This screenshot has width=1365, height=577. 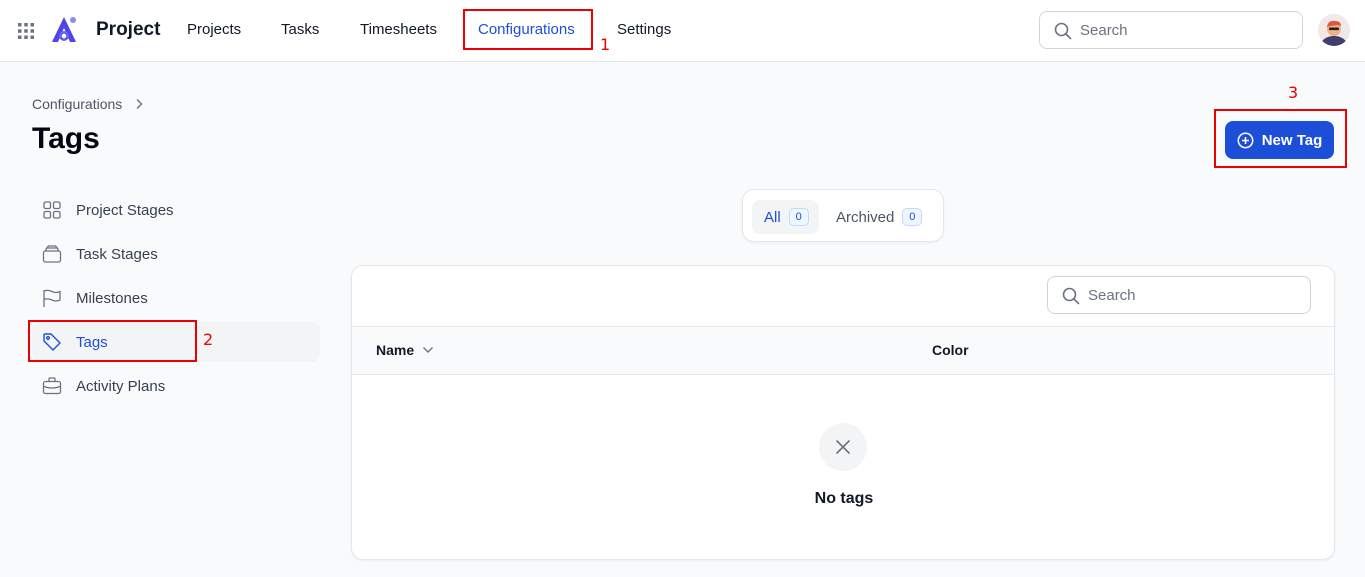 What do you see at coordinates (1293, 92) in the screenshot?
I see `annotation-number-3: 3` at bounding box center [1293, 92].